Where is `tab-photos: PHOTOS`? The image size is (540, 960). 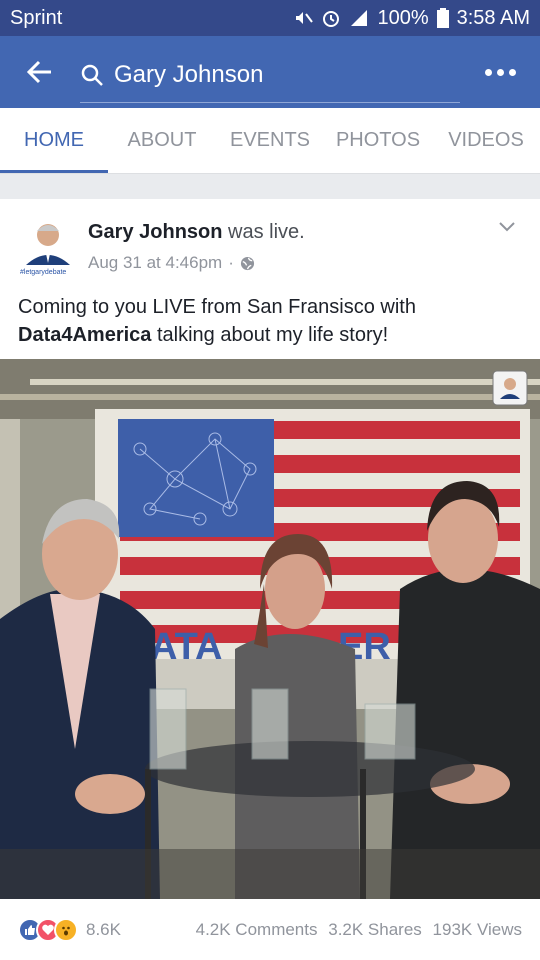 tab-photos: PHOTOS is located at coordinates (378, 140).